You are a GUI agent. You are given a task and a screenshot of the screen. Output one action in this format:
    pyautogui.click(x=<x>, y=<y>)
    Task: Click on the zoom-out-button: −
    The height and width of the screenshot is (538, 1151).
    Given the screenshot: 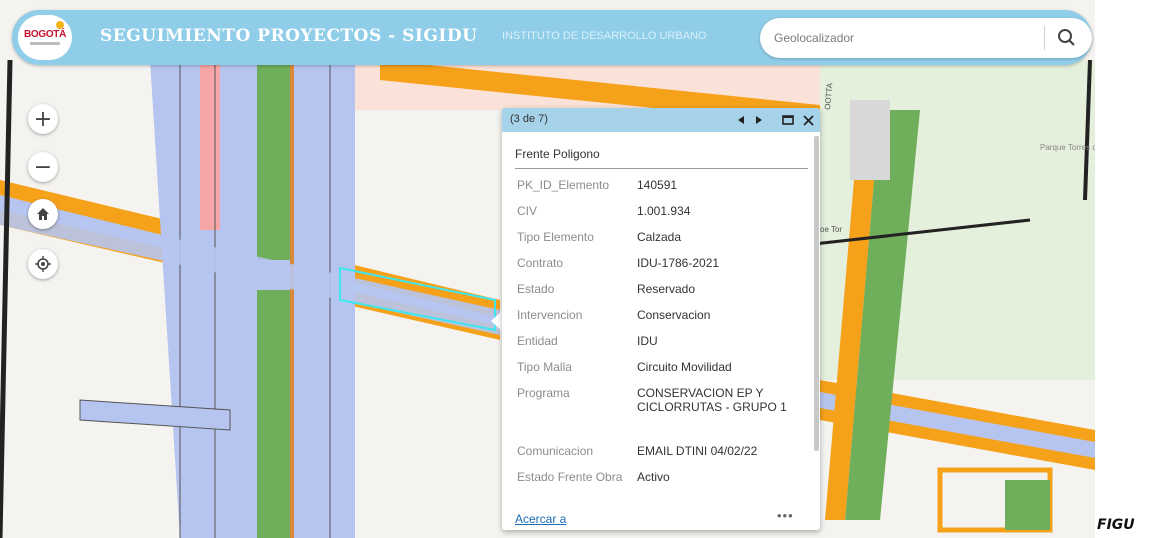 What is the action you would take?
    pyautogui.click(x=43, y=167)
    